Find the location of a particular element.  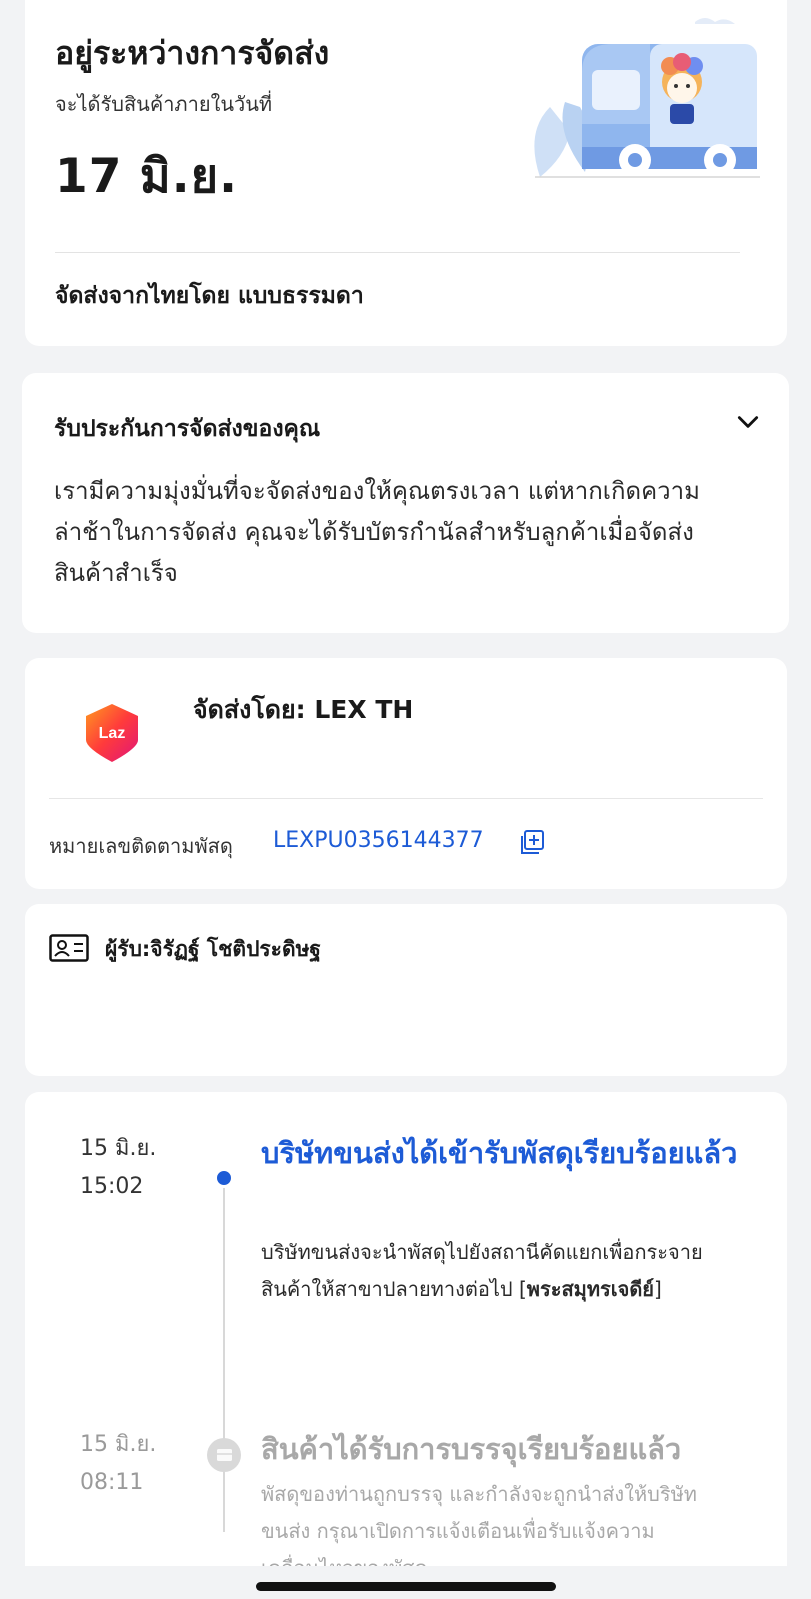

lazada-logo: Laz is located at coordinates (112, 733).